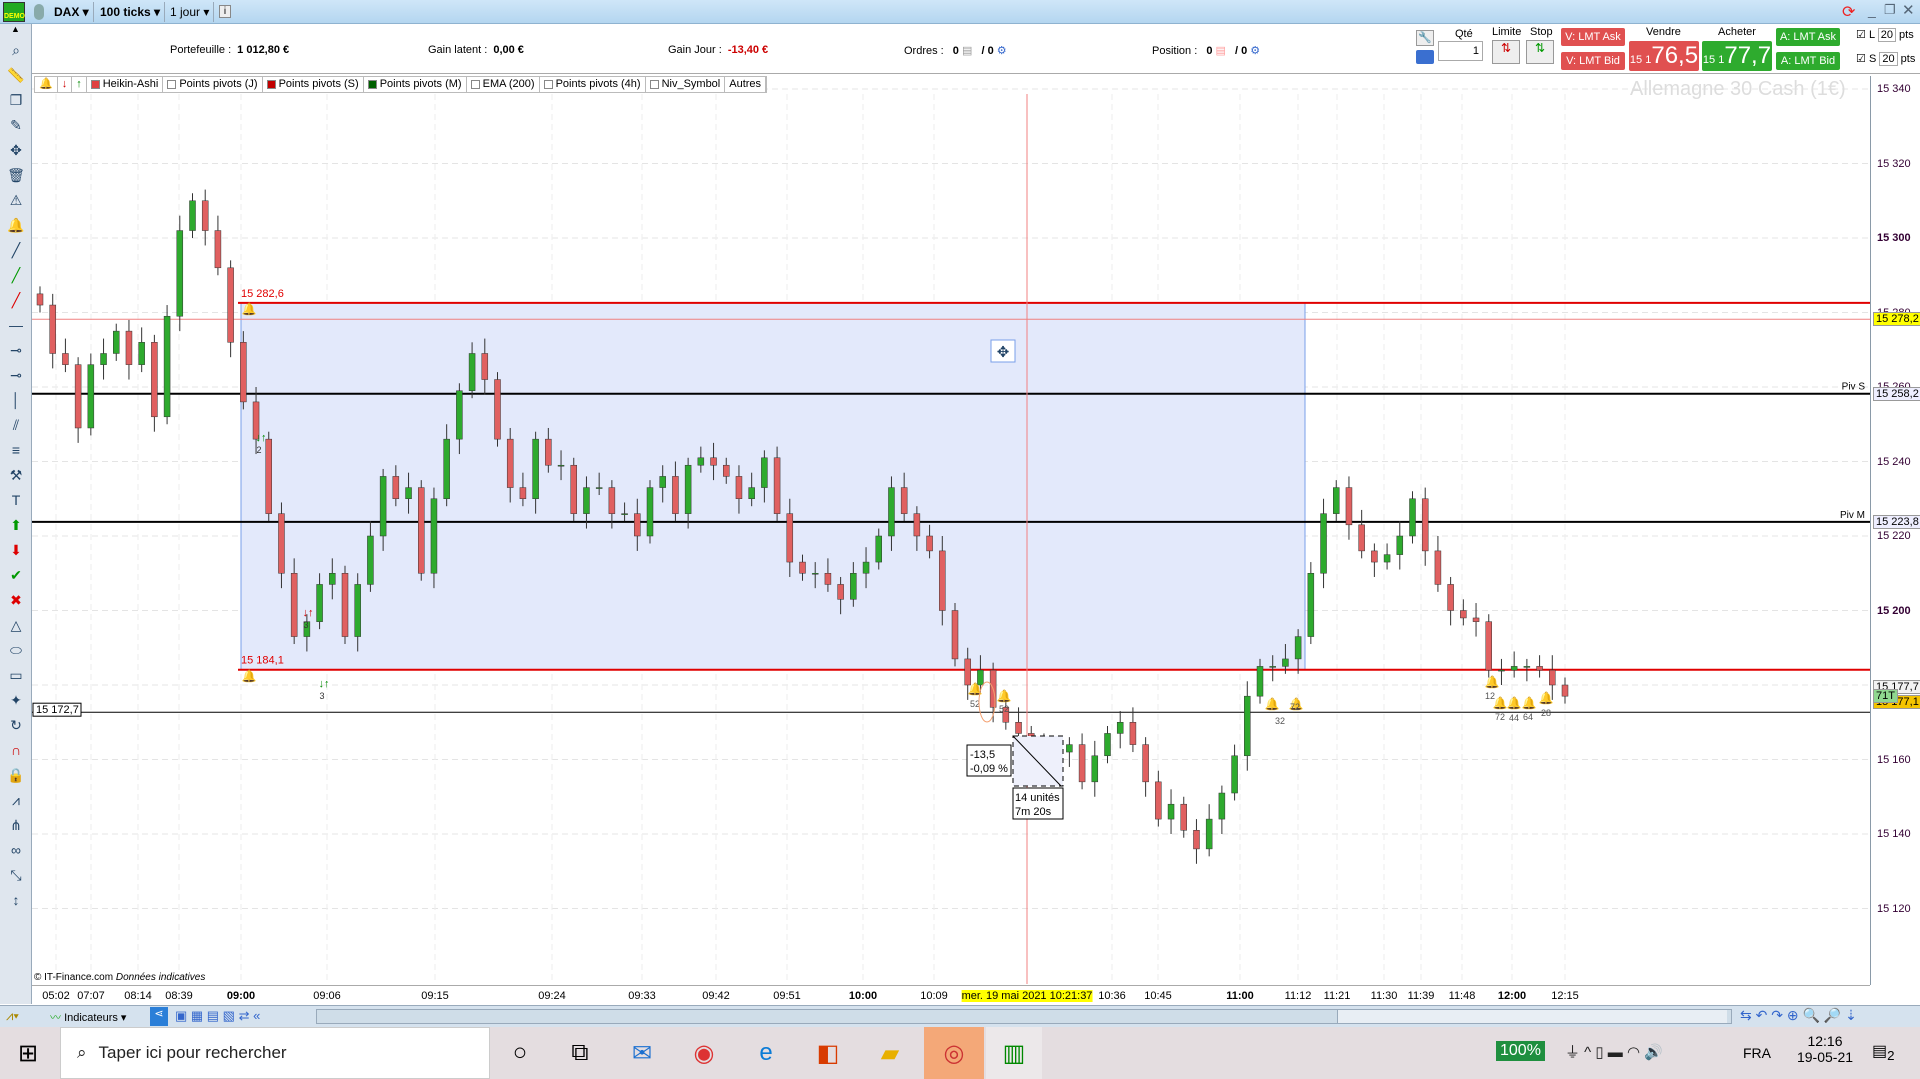 Image resolution: width=1920 pixels, height=1079 pixels. I want to click on measure-units: 14 unités, so click(1037, 798).